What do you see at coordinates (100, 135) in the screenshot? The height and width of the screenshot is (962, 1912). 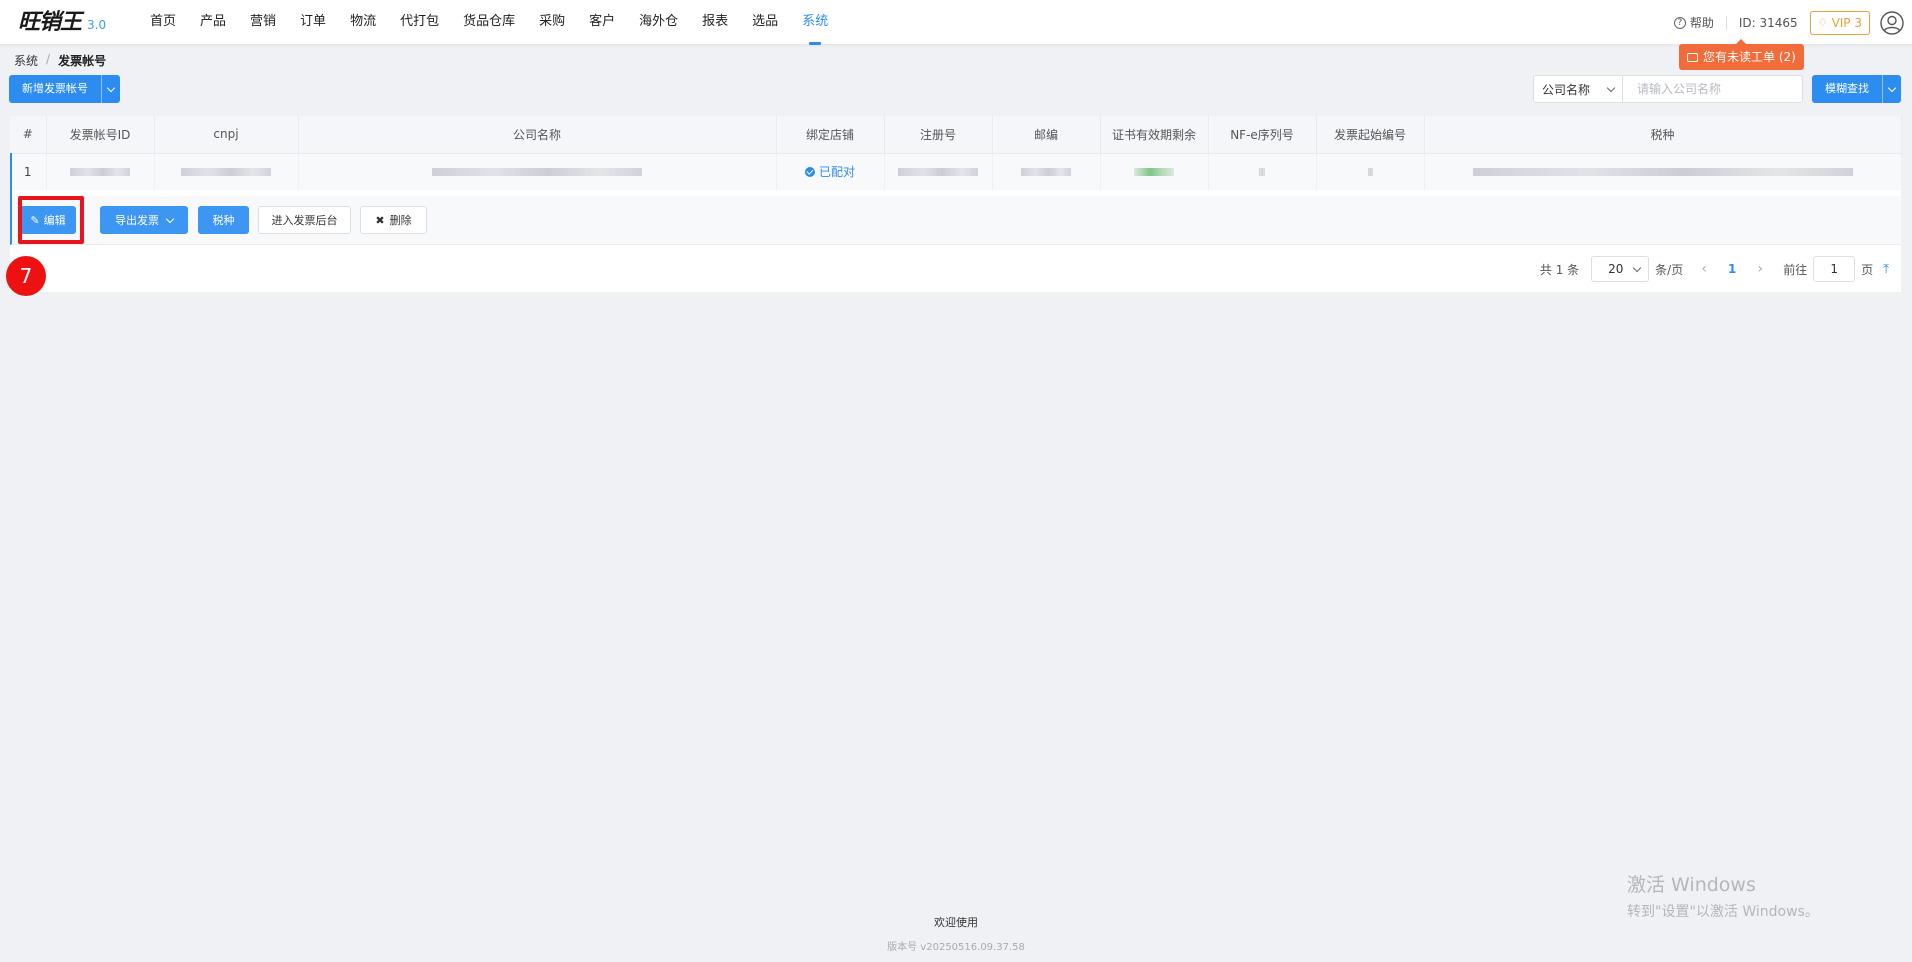 I see `col-account-id: 发票帐号ID` at bounding box center [100, 135].